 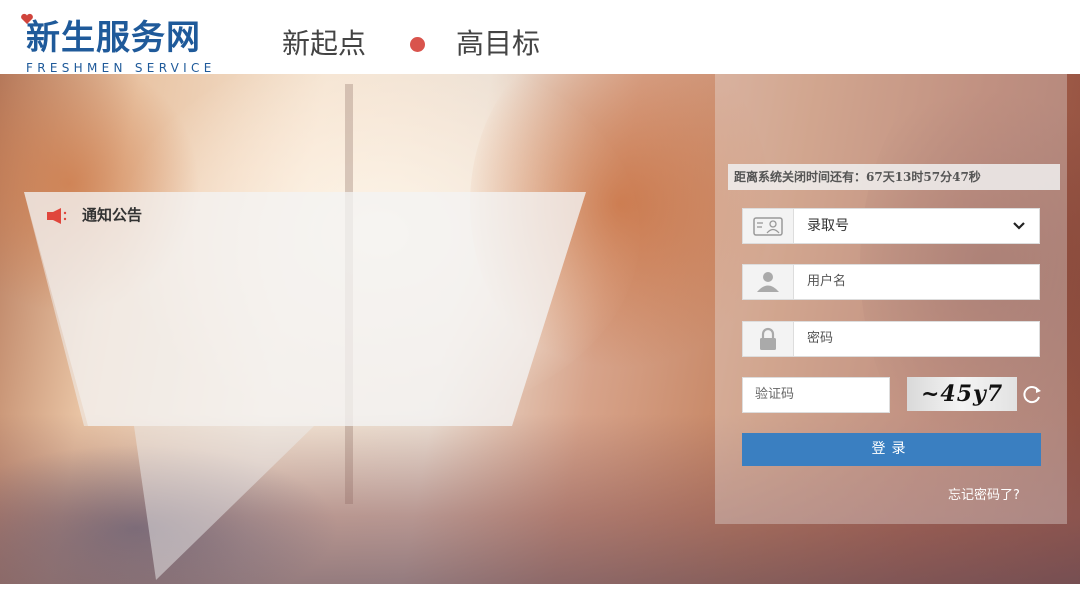 What do you see at coordinates (894, 177) in the screenshot?
I see `countdown-text: 距离系统关闭时间还有：67天13时57分47秒` at bounding box center [894, 177].